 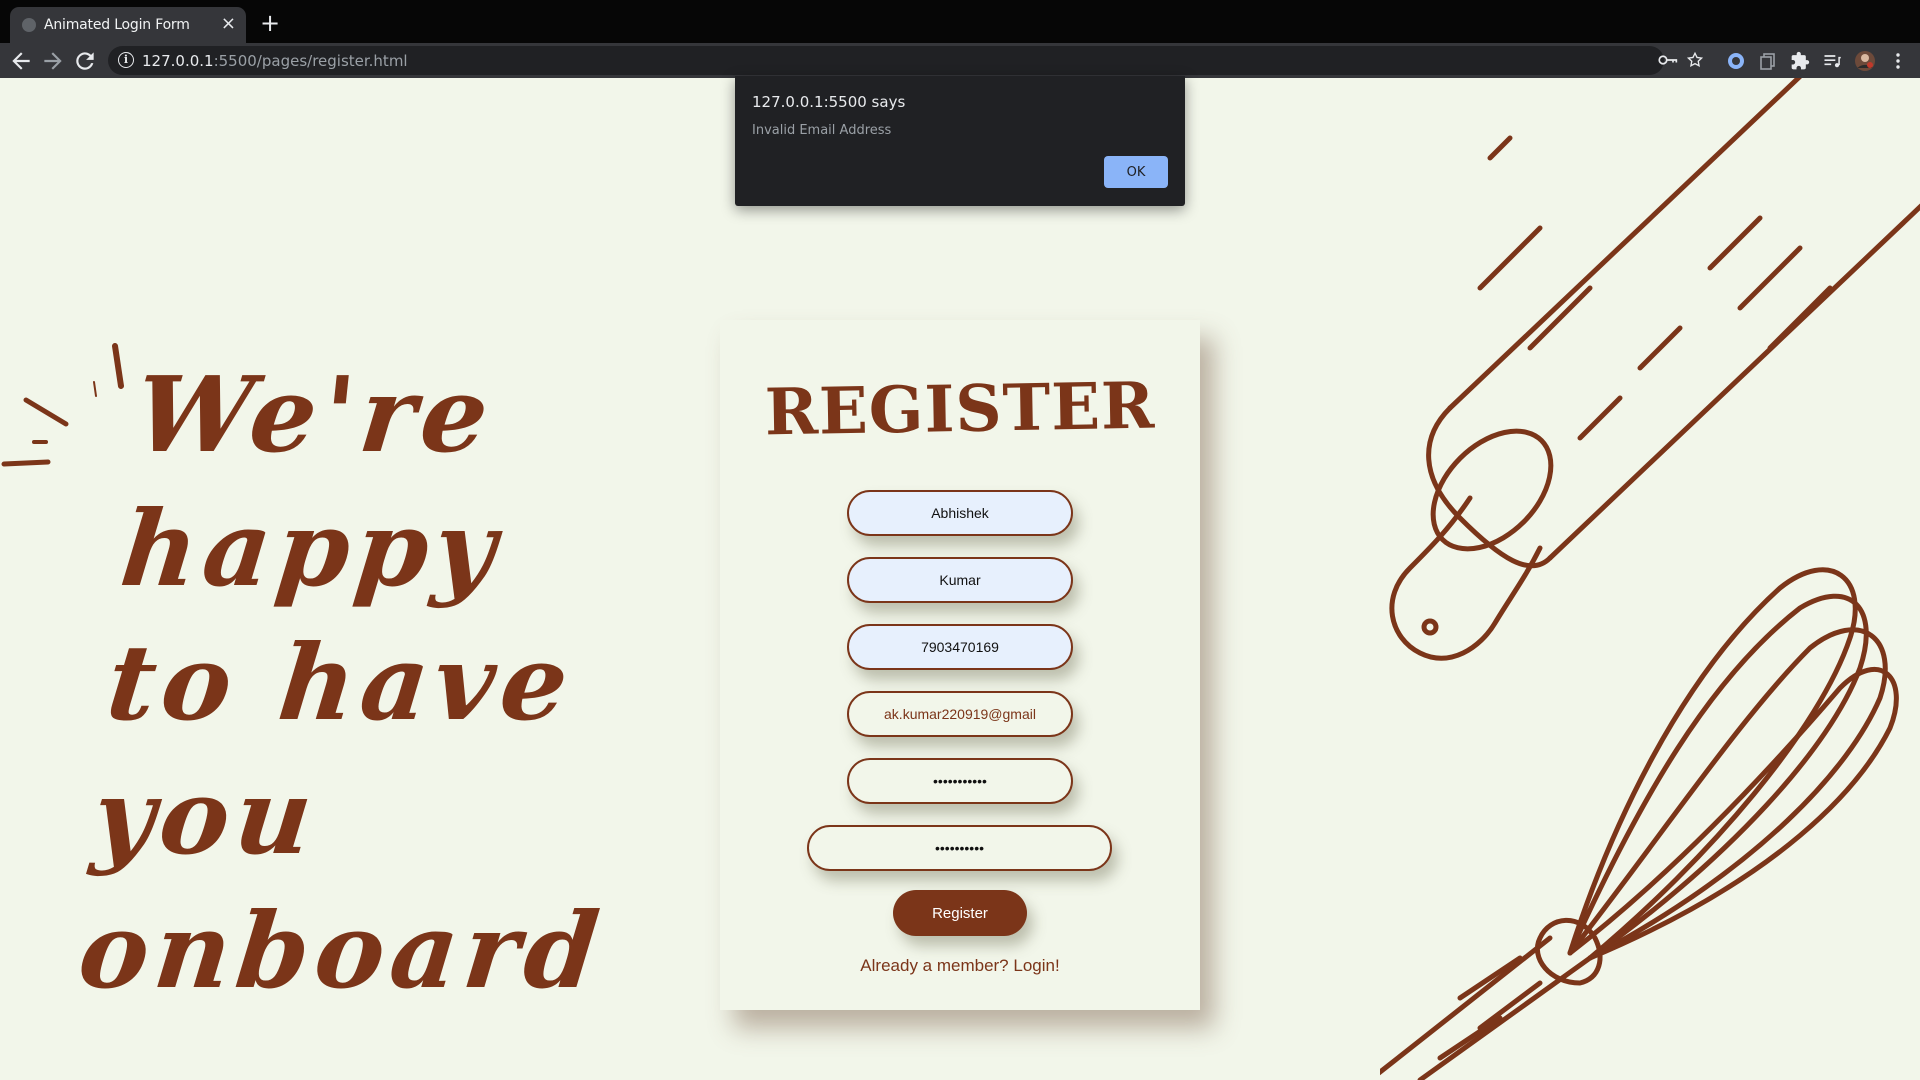 I want to click on welcome-line: to have, so click(x=340, y=682).